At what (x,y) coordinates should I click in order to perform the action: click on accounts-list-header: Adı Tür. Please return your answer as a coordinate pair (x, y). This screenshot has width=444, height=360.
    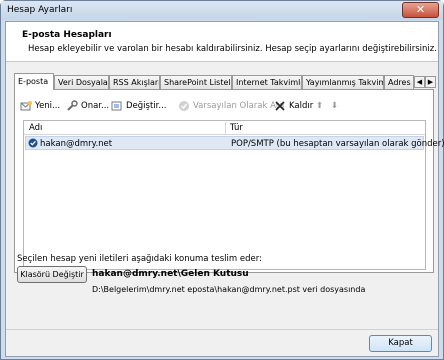
    Looking at the image, I should click on (224, 128).